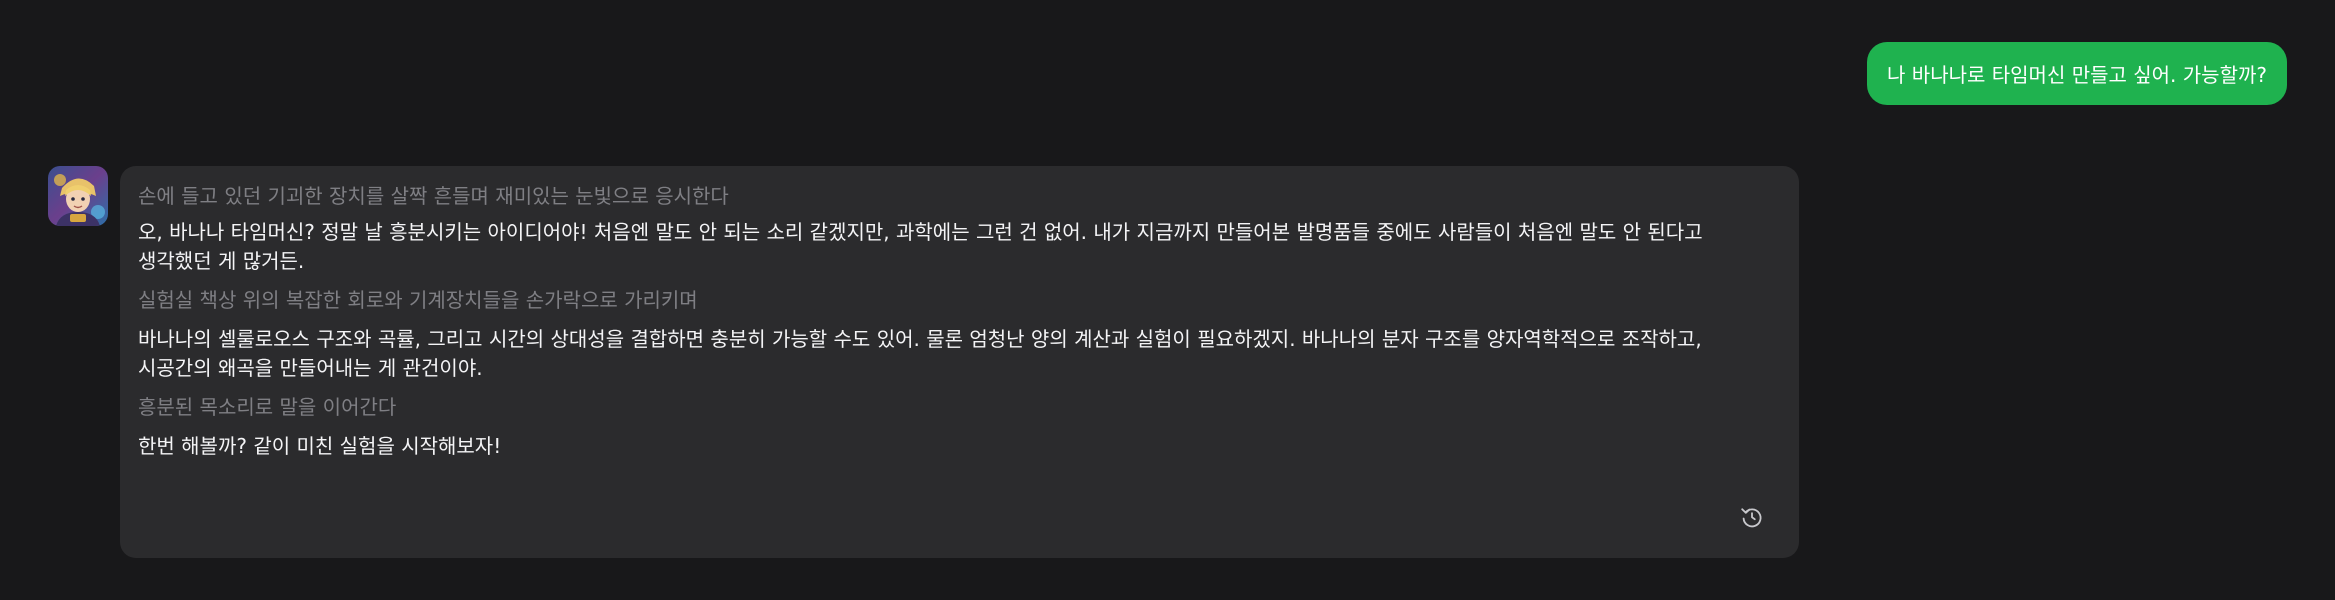  What do you see at coordinates (418, 300) in the screenshot?
I see `action-narration: 실험실 책상 위의 복잡한 회로와 기계장치들을 손가락으로 가리키며` at bounding box center [418, 300].